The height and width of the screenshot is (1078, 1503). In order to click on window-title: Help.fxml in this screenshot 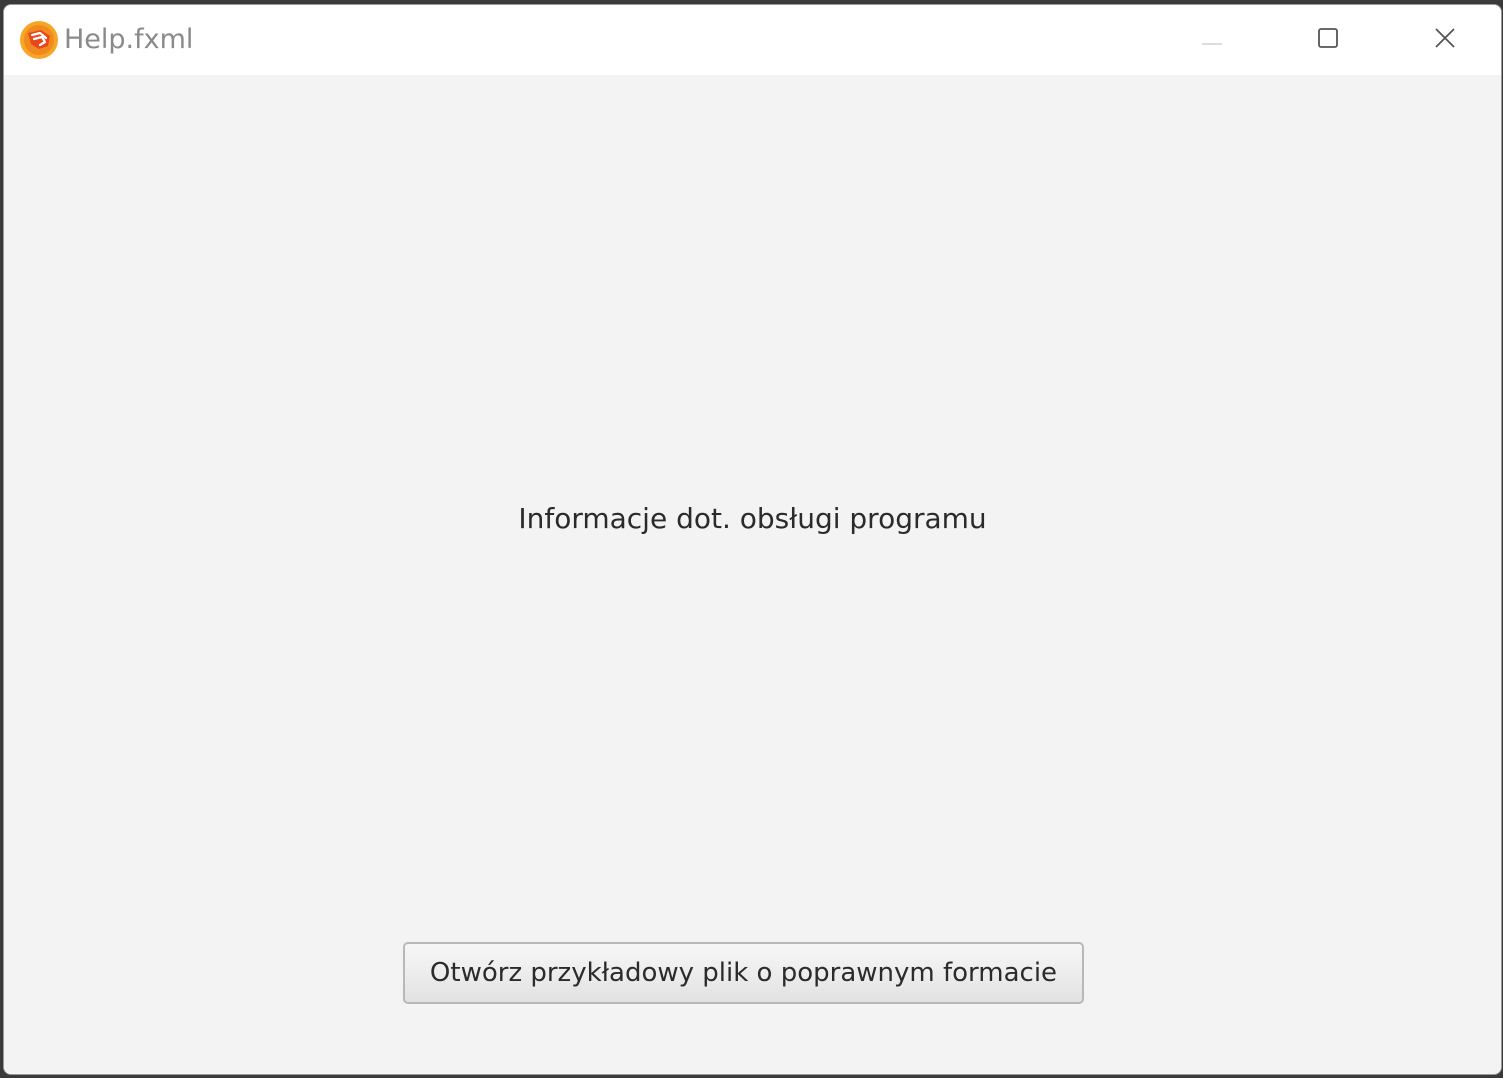, I will do `click(129, 39)`.